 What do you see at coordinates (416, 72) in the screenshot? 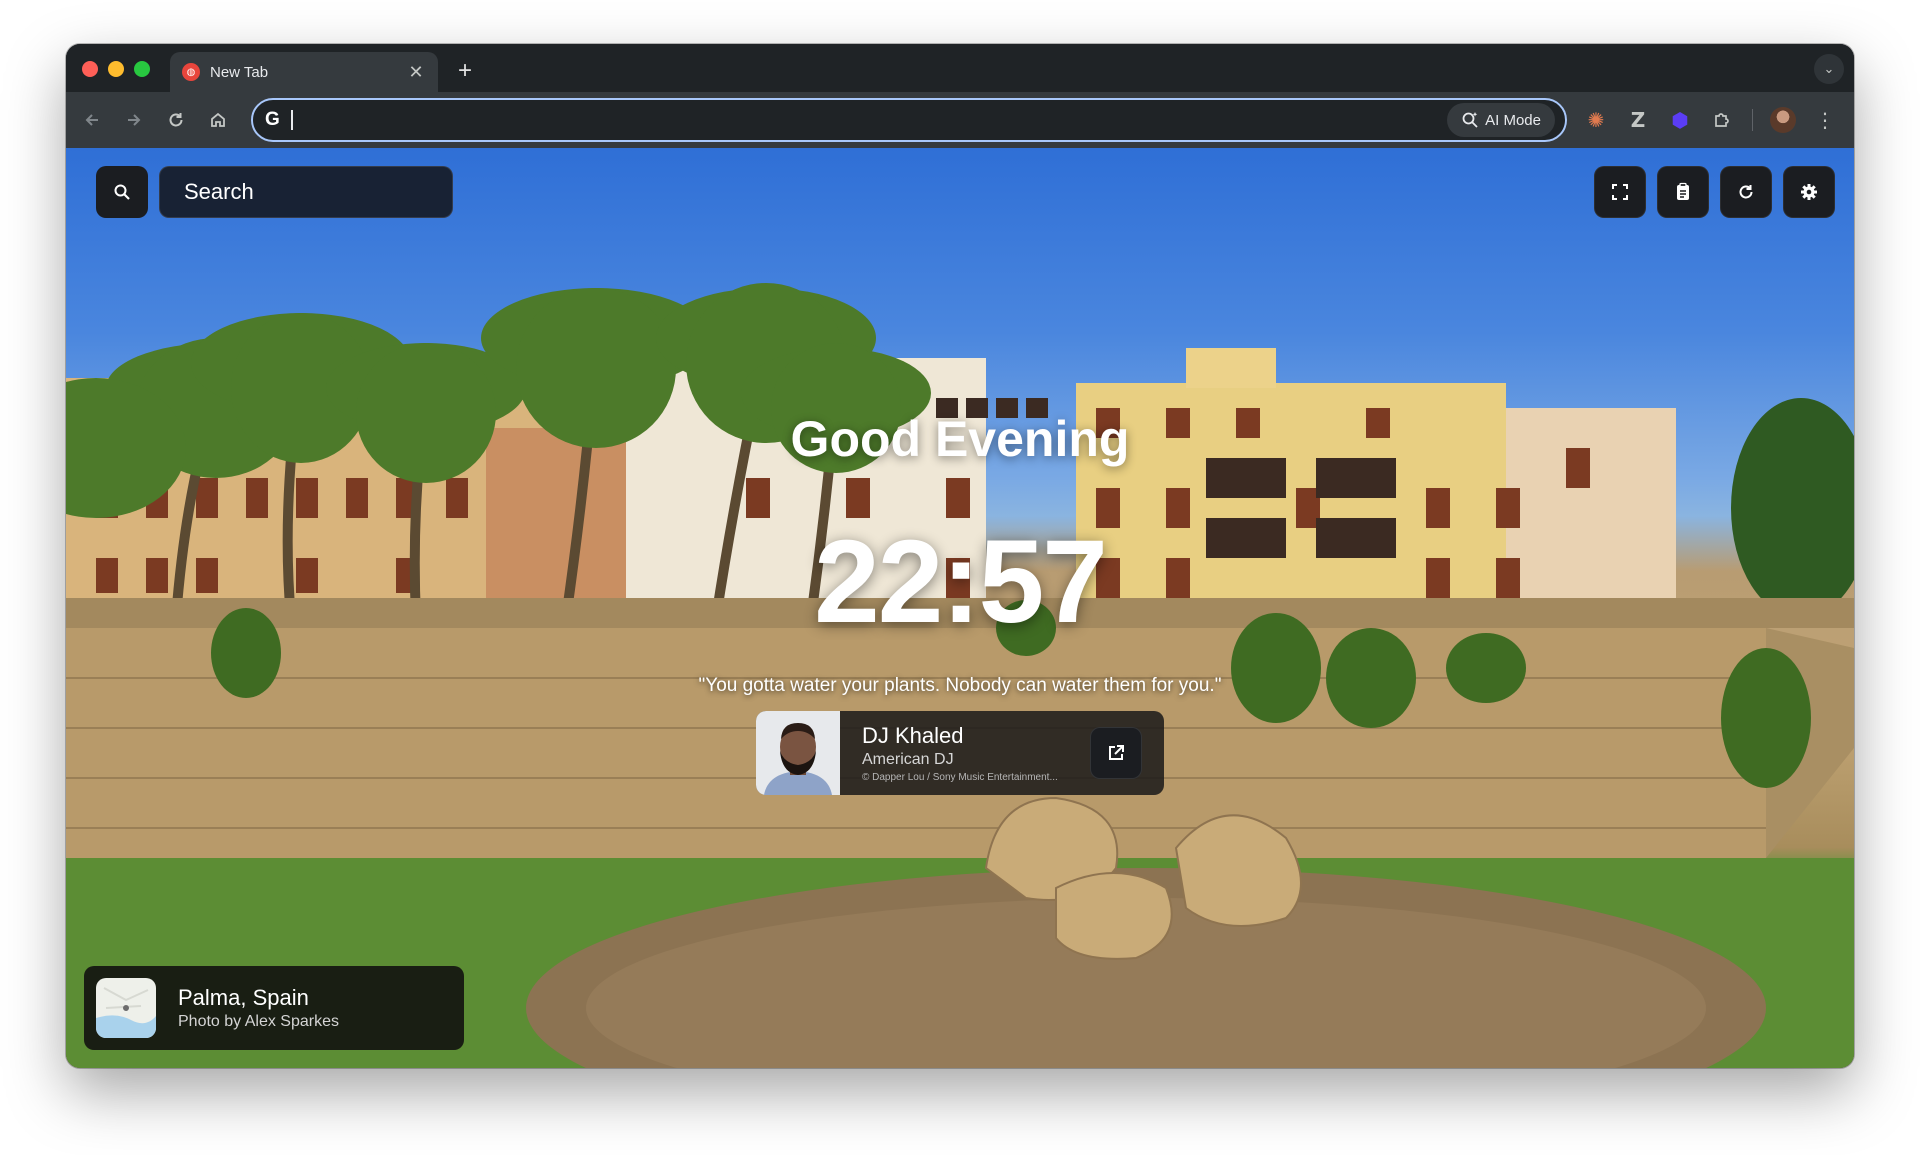
I see `tab-close-icon: ✕` at bounding box center [416, 72].